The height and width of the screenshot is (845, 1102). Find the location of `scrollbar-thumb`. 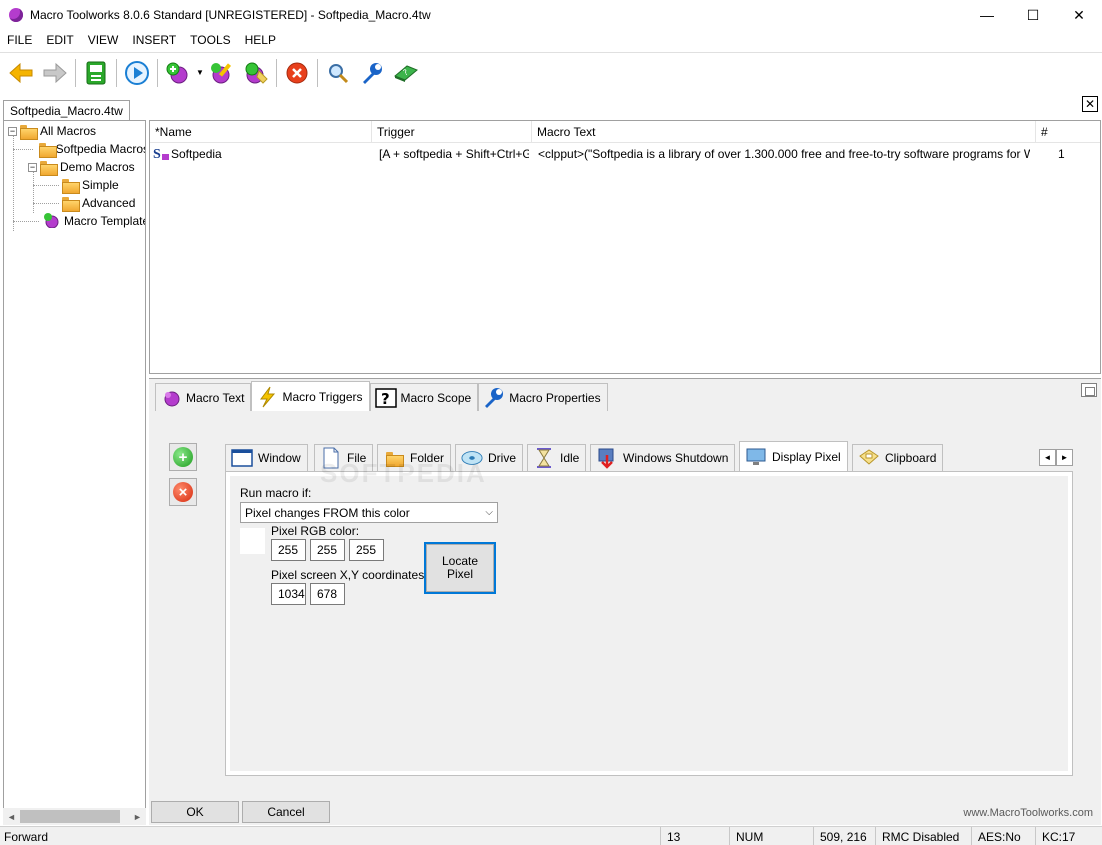

scrollbar-thumb is located at coordinates (70, 816).